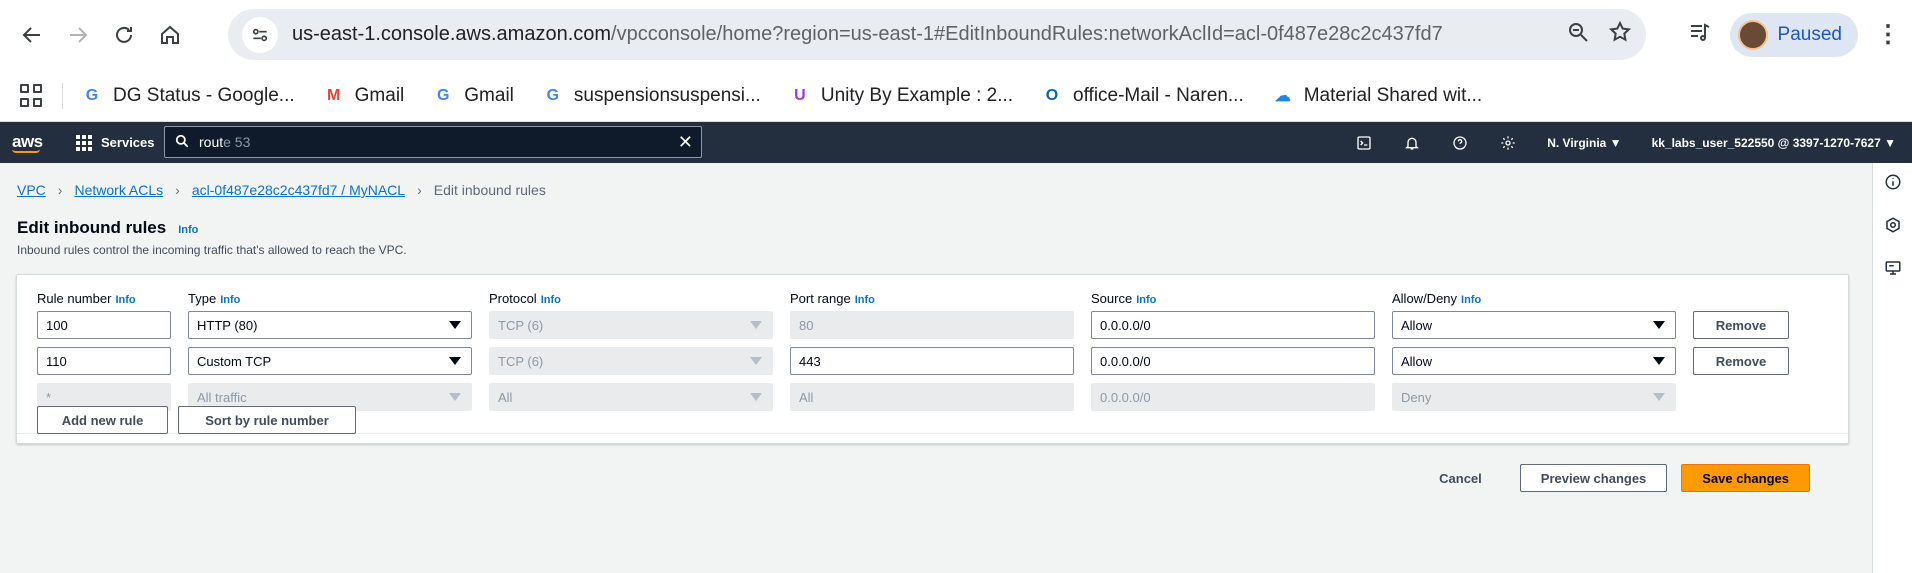 The height and width of the screenshot is (573, 1912). I want to click on search-suggestion-text: e 53, so click(237, 142).